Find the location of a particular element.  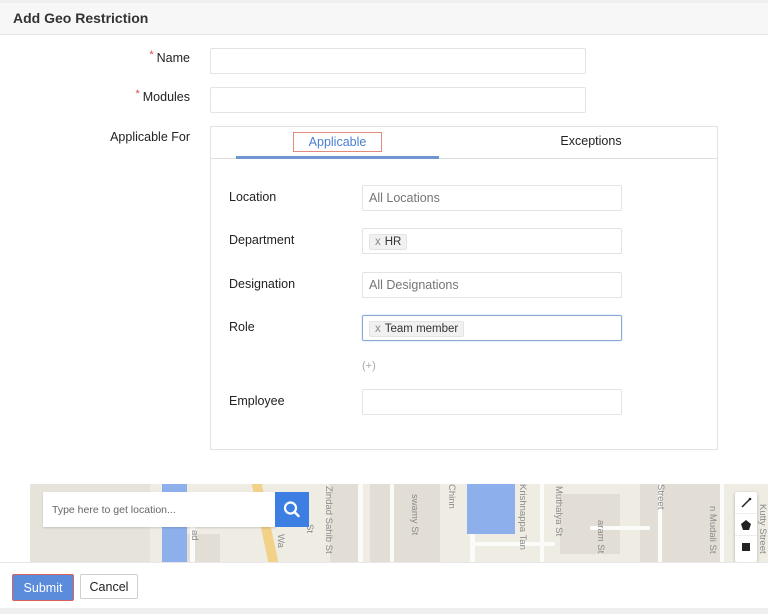

street-label: Kutty Street is located at coordinates (762, 529).